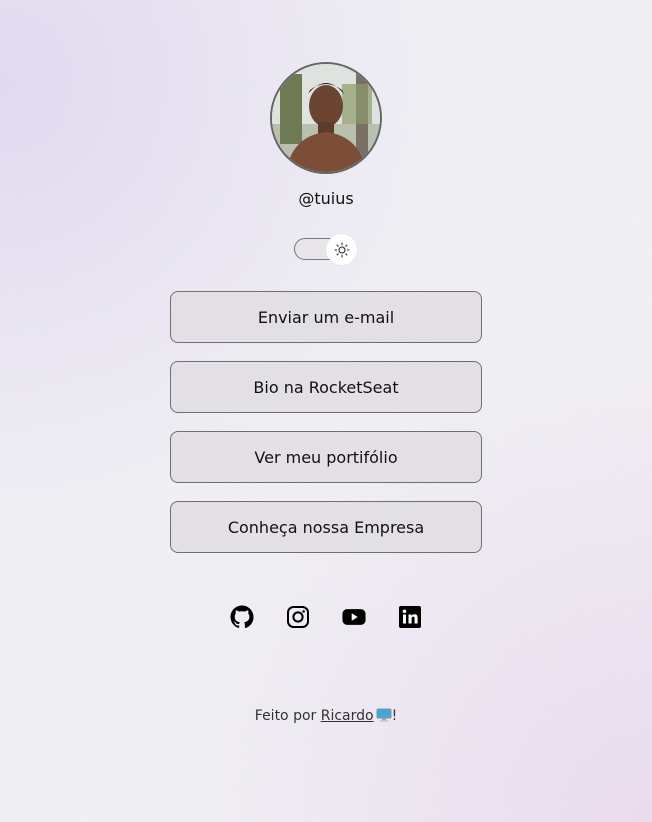  I want to click on profile: @tuius, so click(326, 136).